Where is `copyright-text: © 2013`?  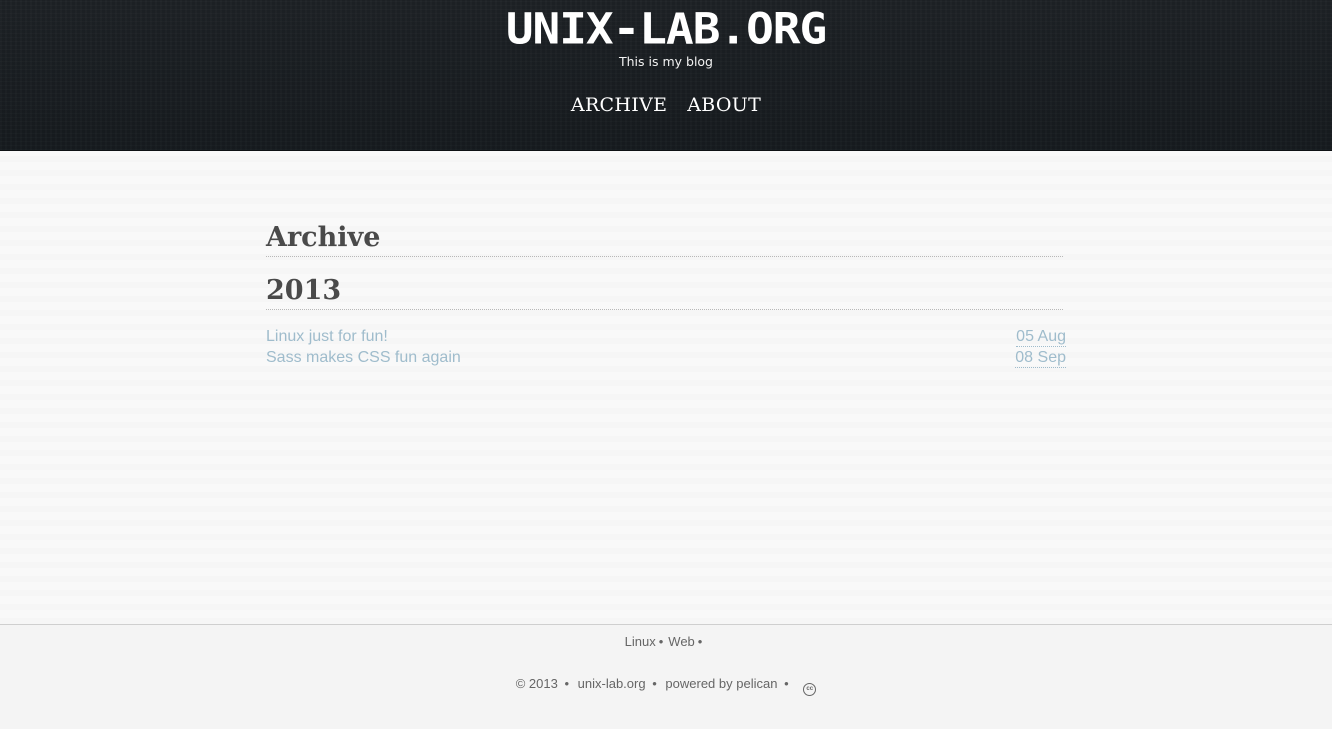
copyright-text: © 2013 is located at coordinates (536, 683).